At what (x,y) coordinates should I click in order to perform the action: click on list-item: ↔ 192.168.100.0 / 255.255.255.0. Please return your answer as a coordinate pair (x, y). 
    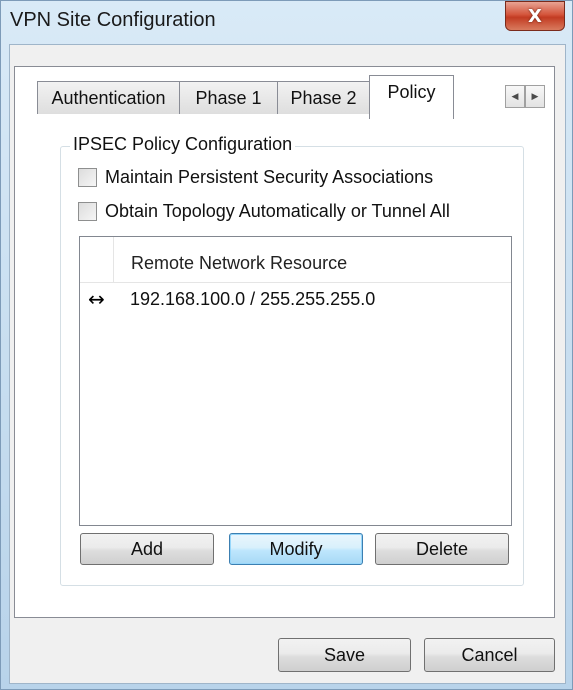
    Looking at the image, I should click on (295, 300).